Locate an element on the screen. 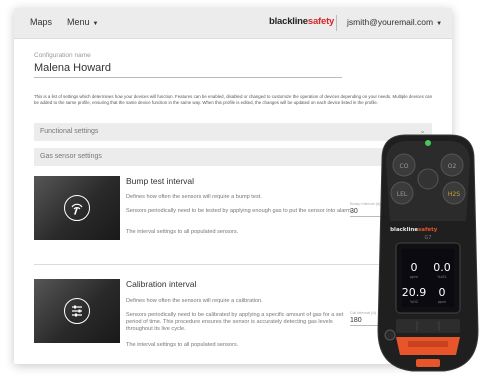 Image resolution: width=487 pixels, height=383 pixels. sensor-label-co: CO is located at coordinates (404, 166).